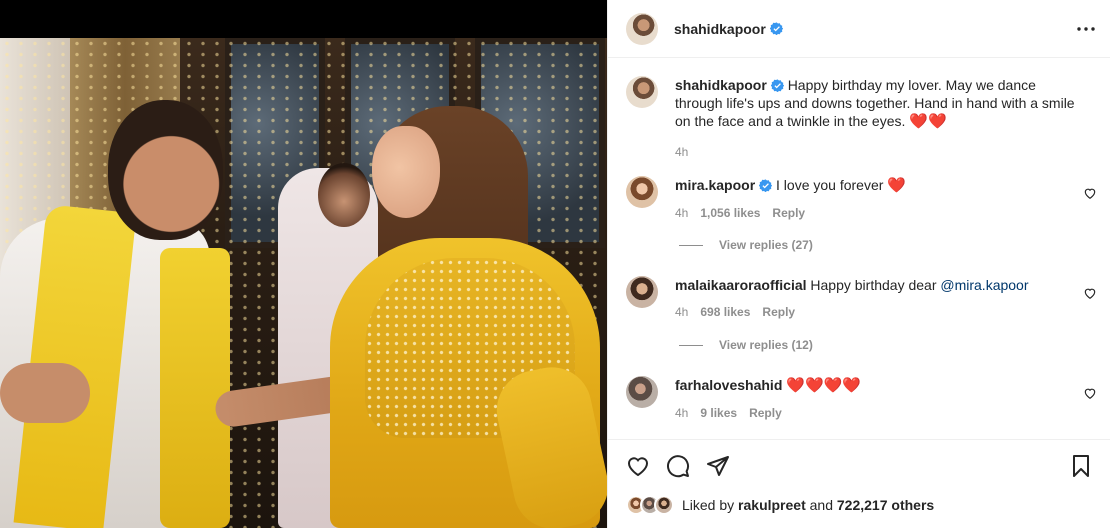  What do you see at coordinates (984, 285) in the screenshot?
I see `comment-mention-link: @mira.kapoor` at bounding box center [984, 285].